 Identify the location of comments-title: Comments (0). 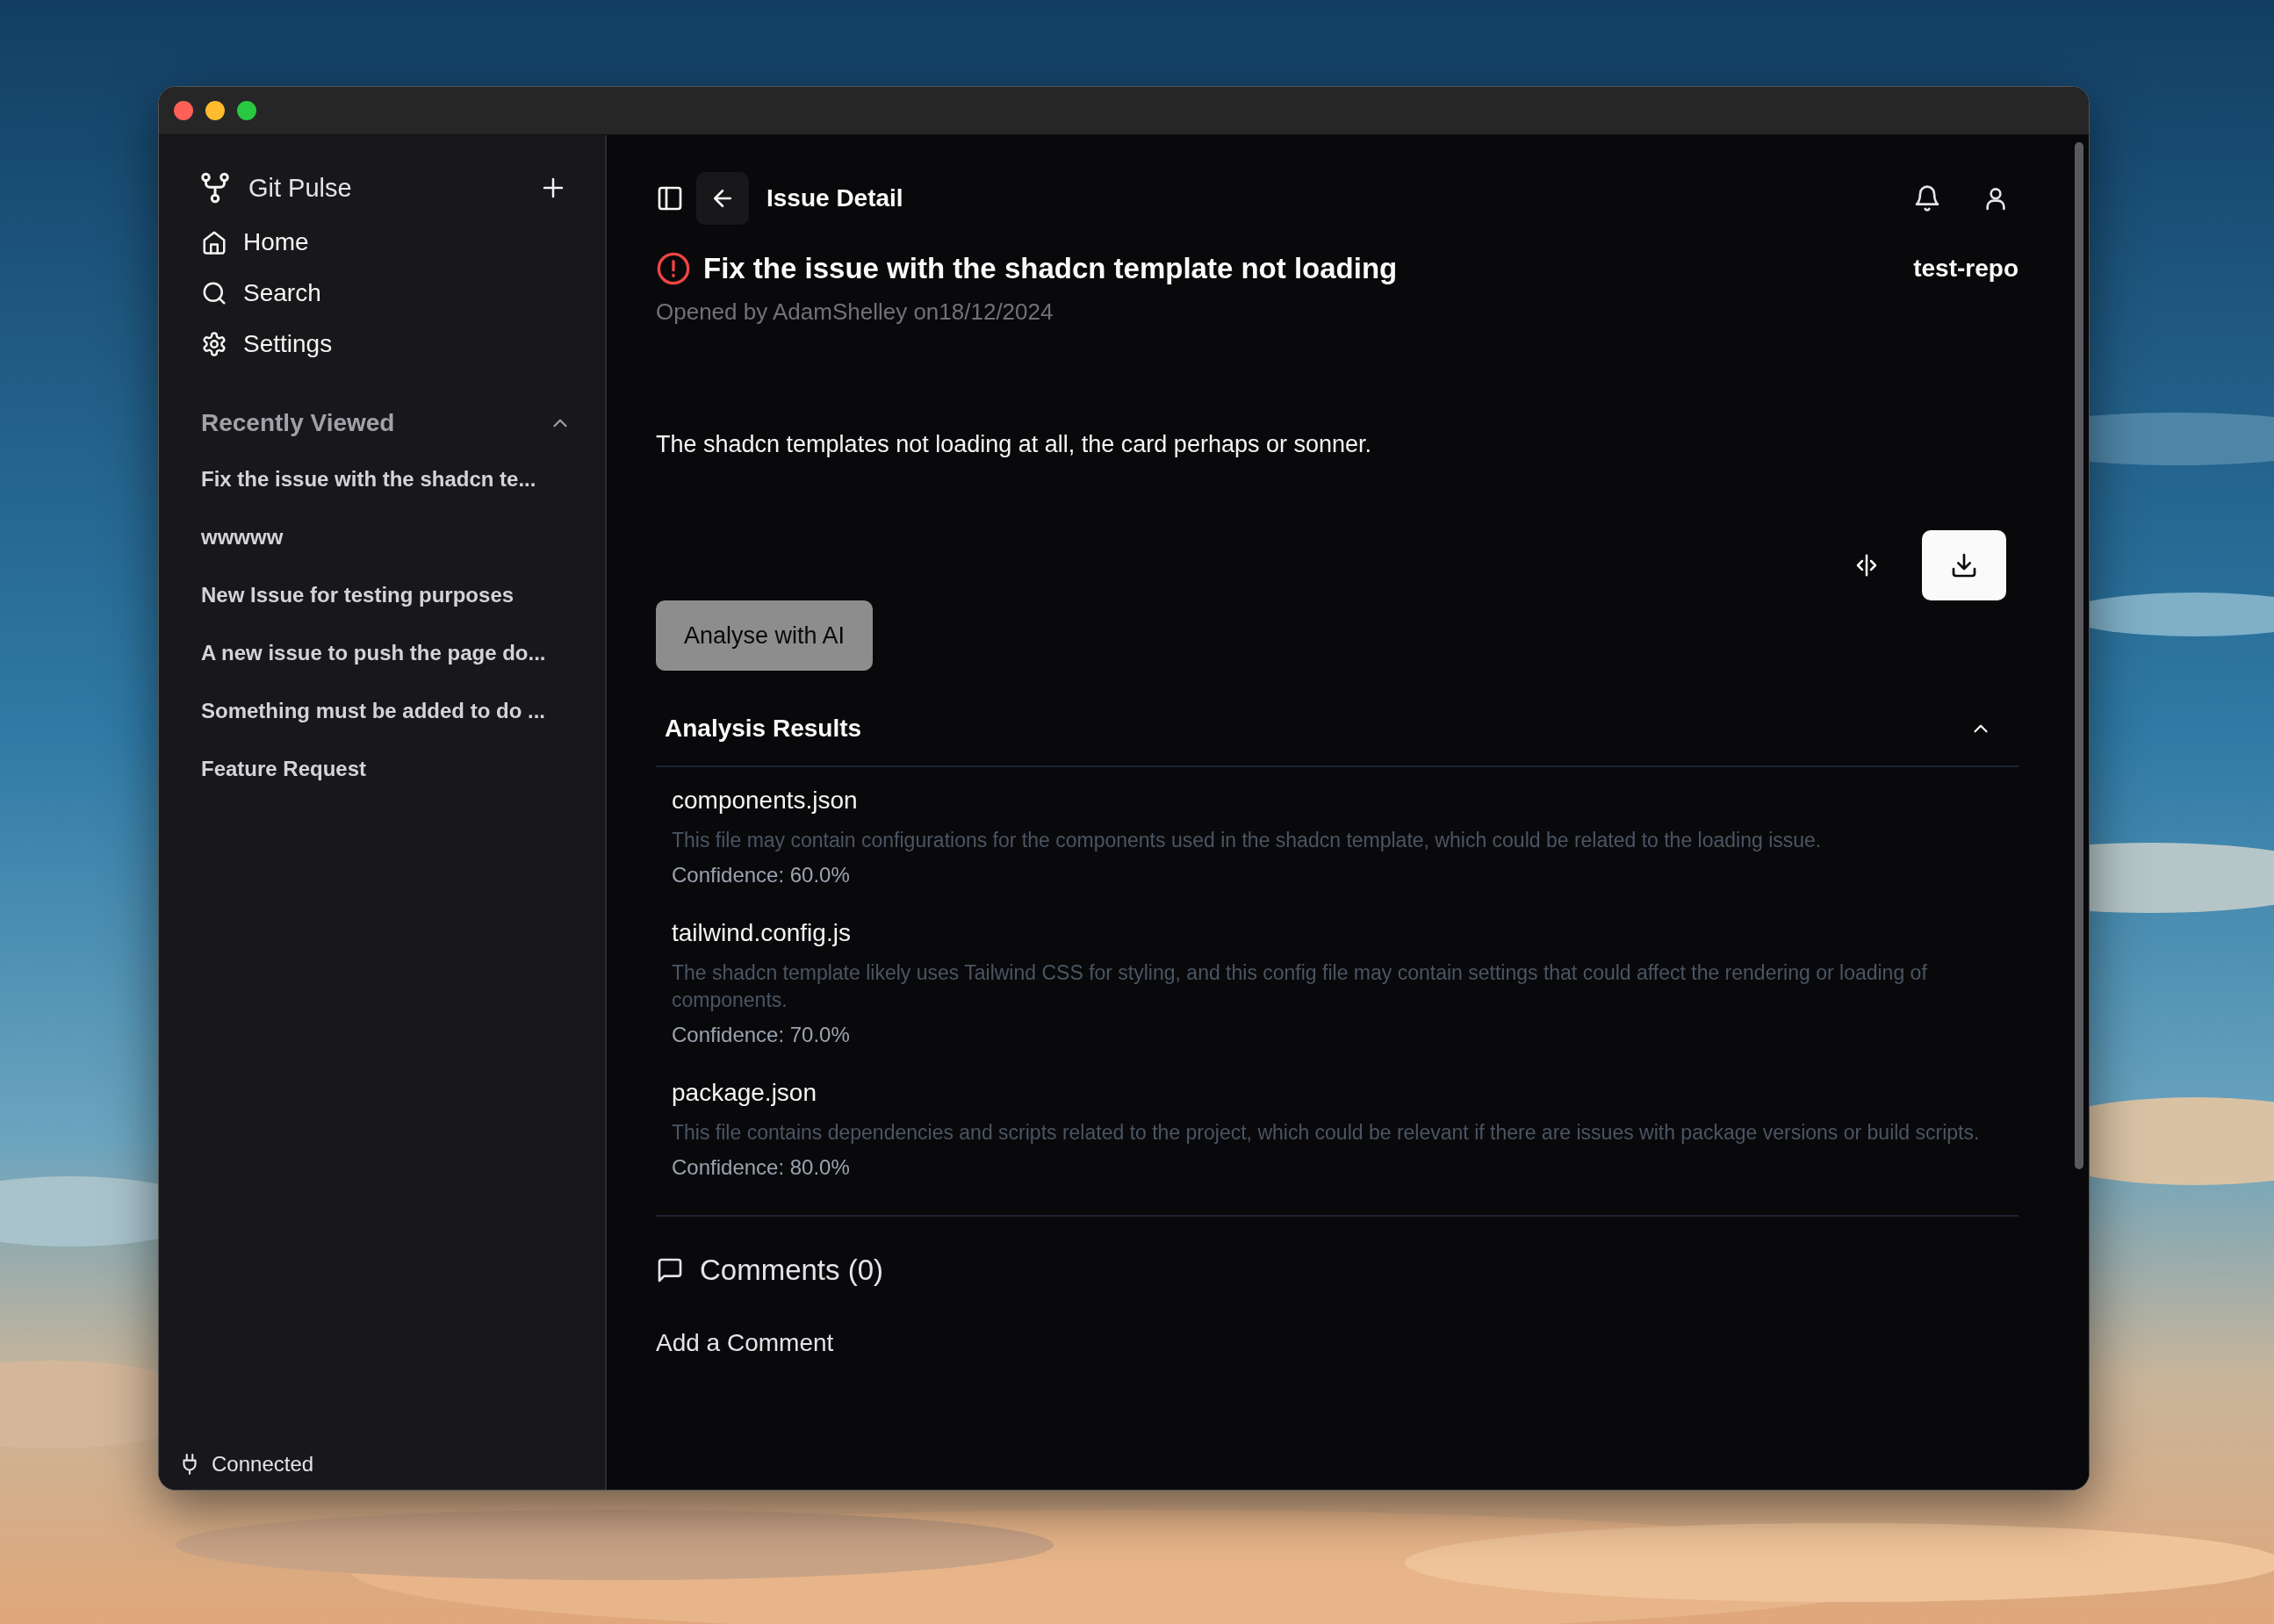
(792, 1271).